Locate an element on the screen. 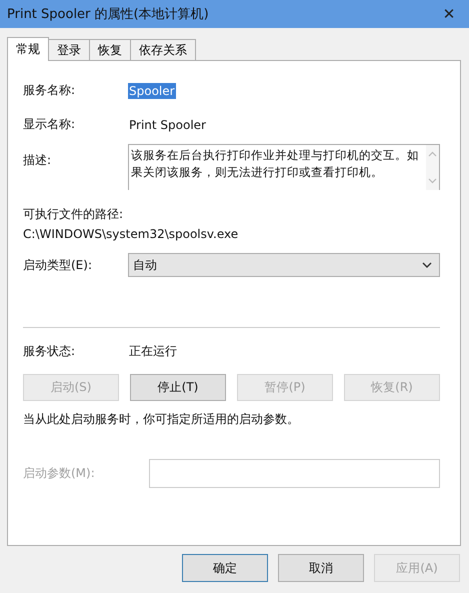 This screenshot has height=593, width=469. field-label: 可执行文件的路径: is located at coordinates (73, 214).